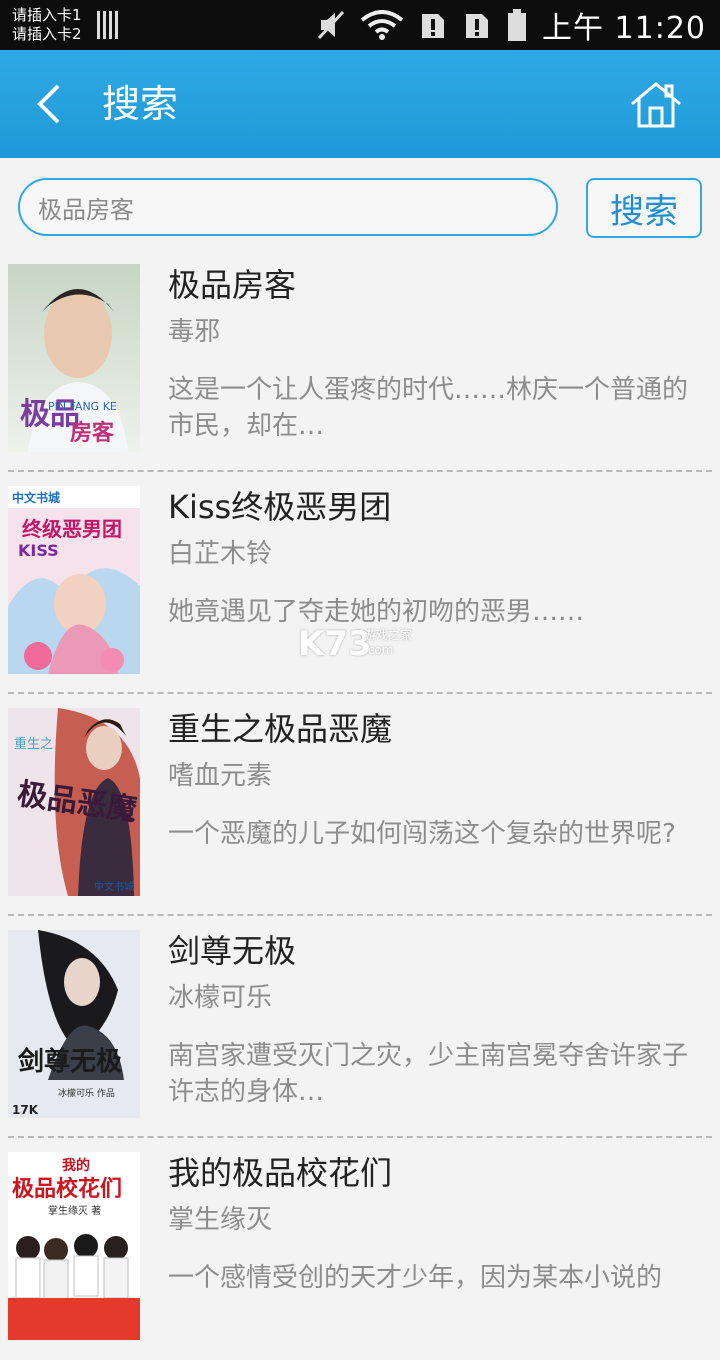 The image size is (720, 1360). What do you see at coordinates (415, 1278) in the screenshot?
I see `book-description: 一个感情受创的天才少年，因为某本小说的` at bounding box center [415, 1278].